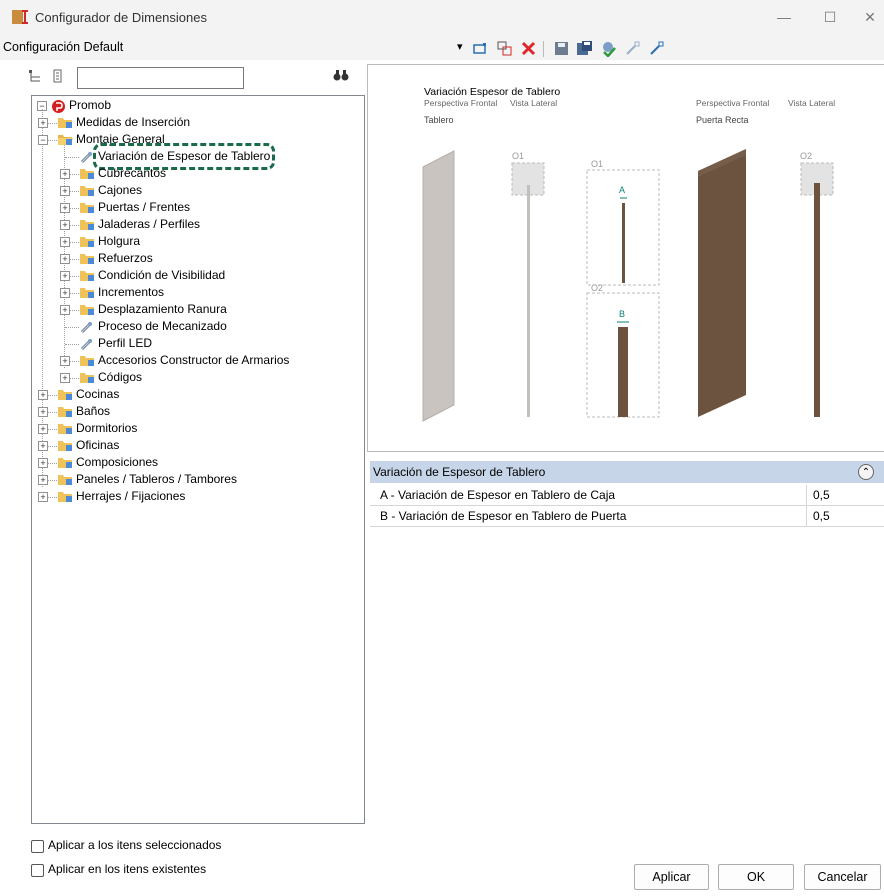 This screenshot has width=884, height=896. What do you see at coordinates (119, 241) in the screenshot?
I see `tree-node: Holgura` at bounding box center [119, 241].